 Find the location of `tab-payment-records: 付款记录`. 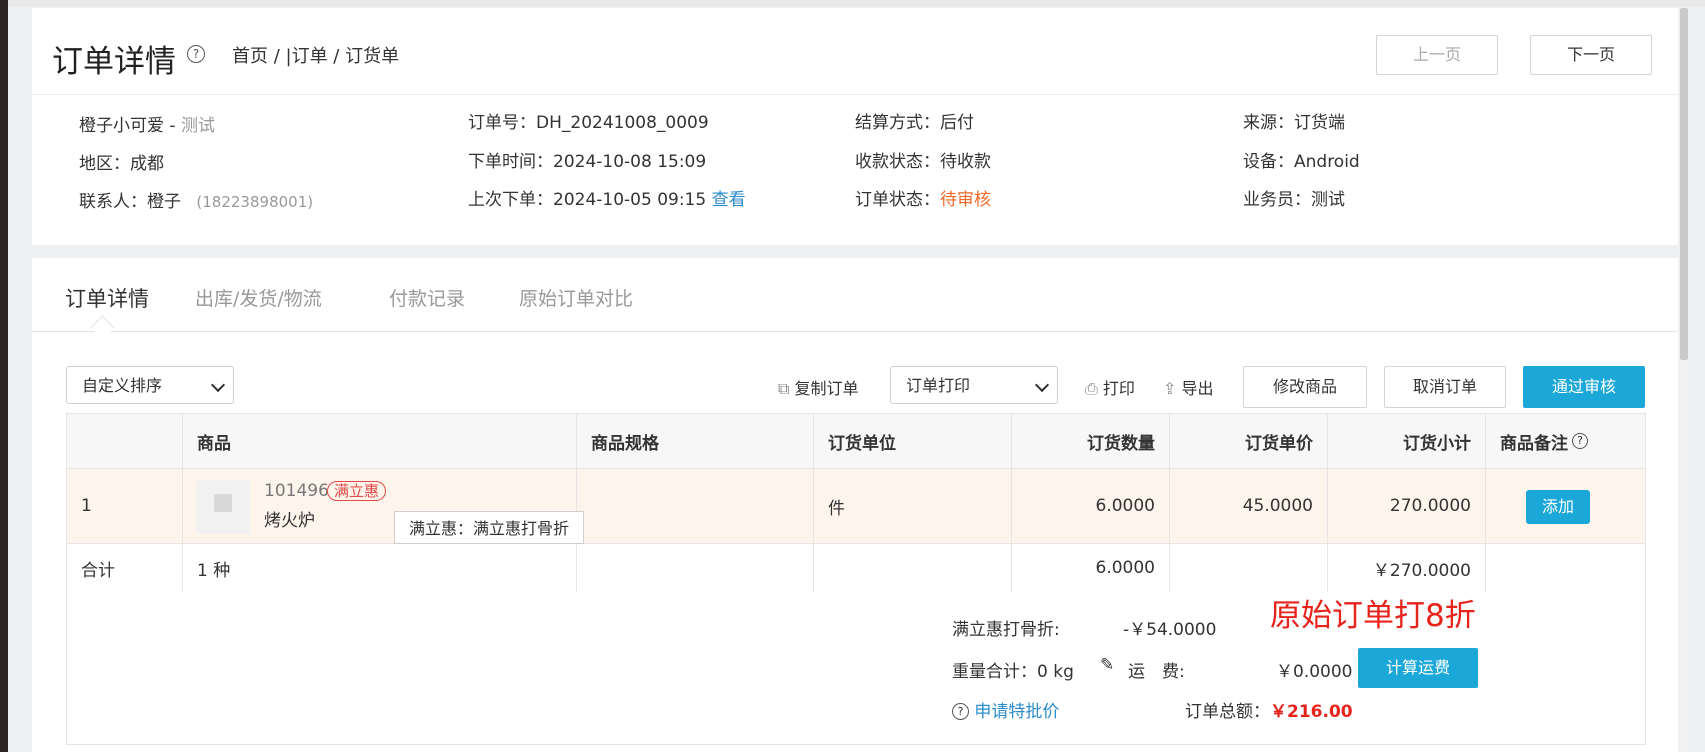

tab-payment-records: 付款记录 is located at coordinates (427, 297).